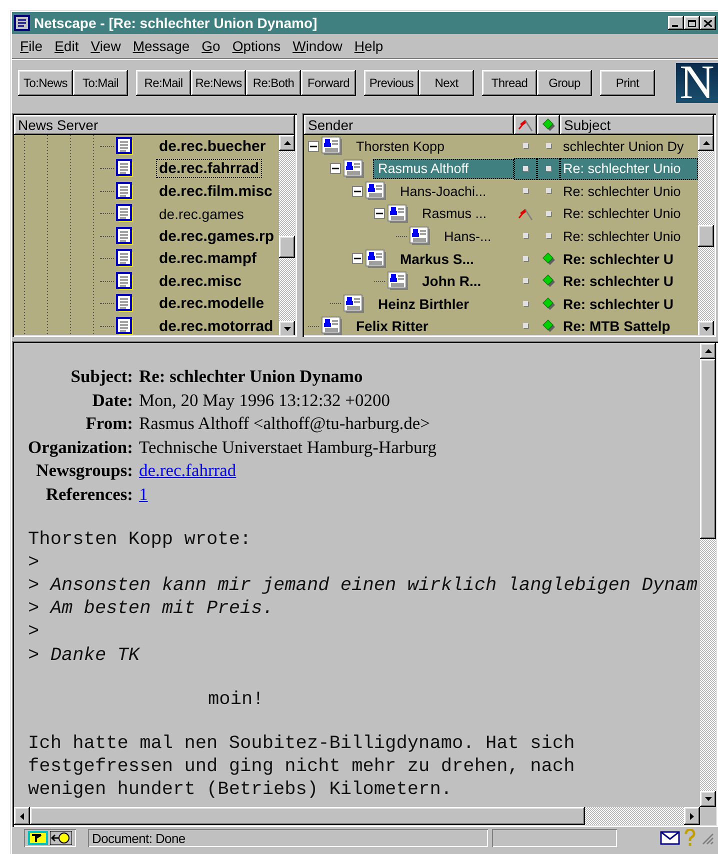 This screenshot has height=854, width=718. I want to click on newsgroup-item: de.rec.games.rp, so click(217, 236).